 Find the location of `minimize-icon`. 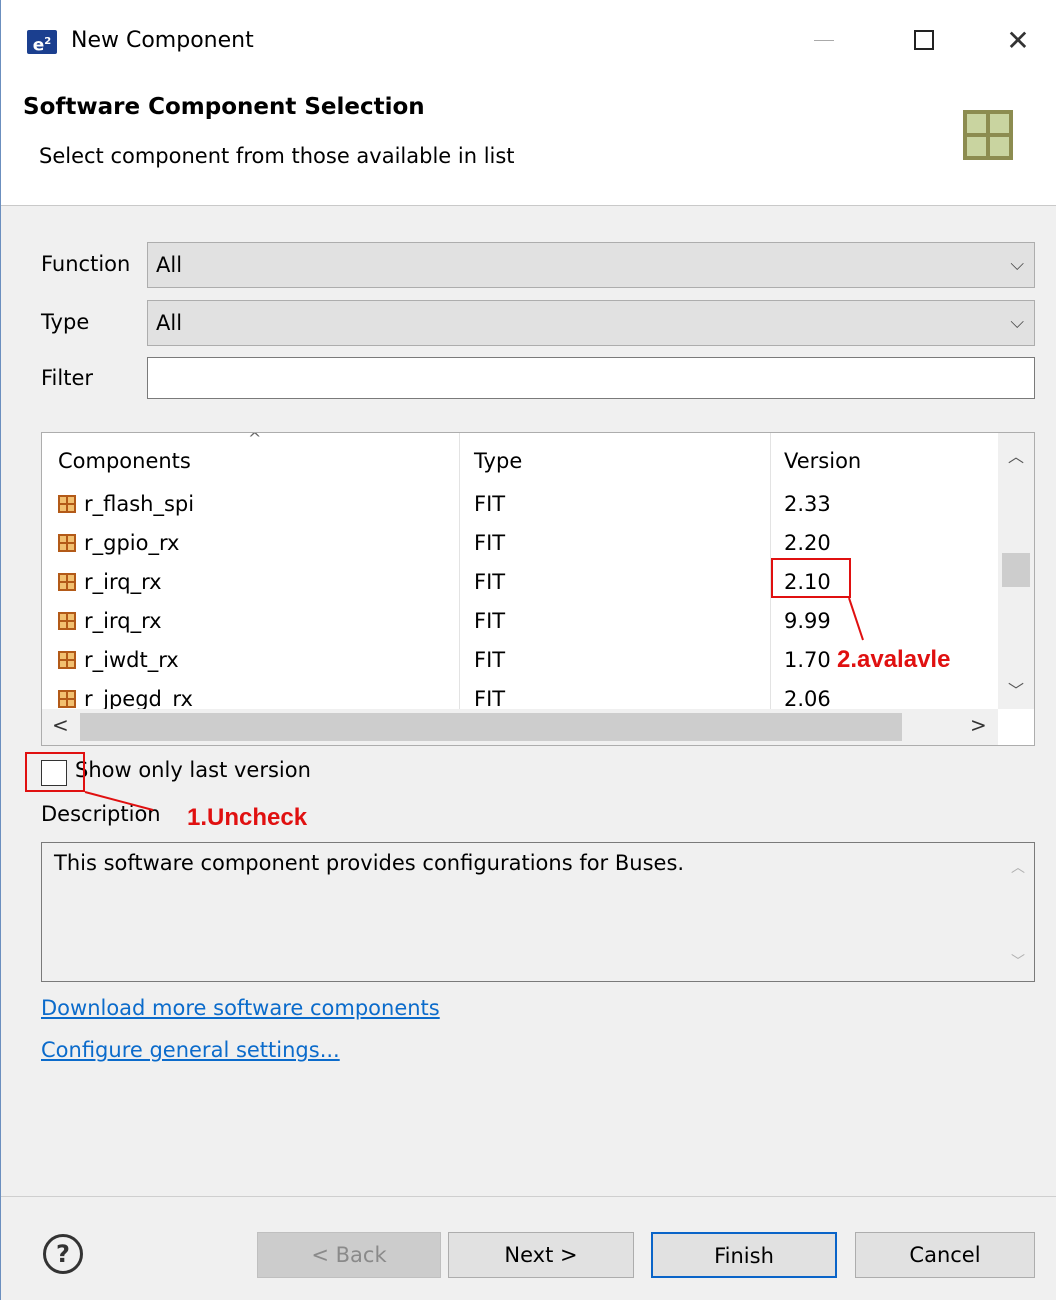

minimize-icon is located at coordinates (824, 40).